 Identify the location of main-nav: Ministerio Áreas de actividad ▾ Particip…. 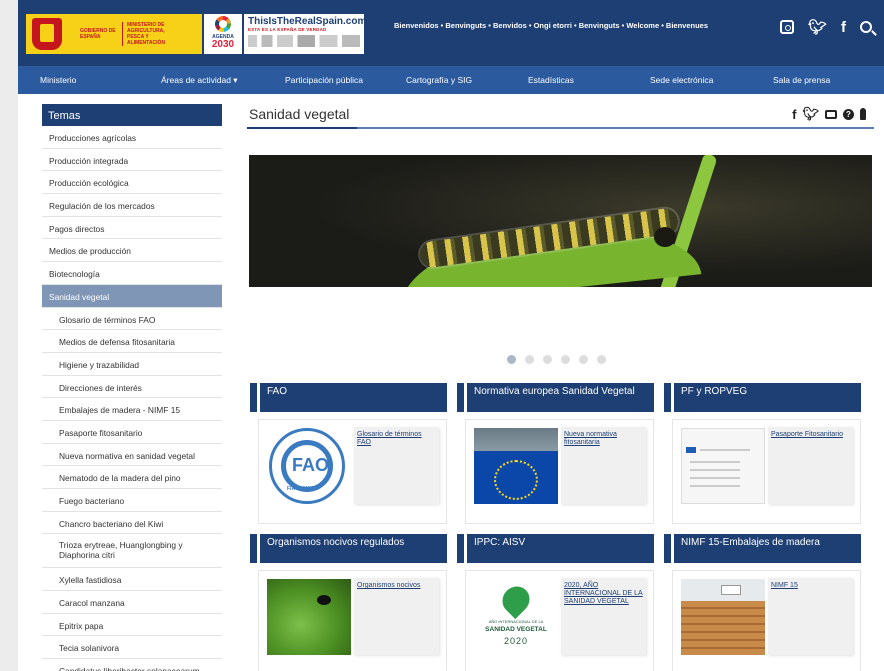
(451, 80).